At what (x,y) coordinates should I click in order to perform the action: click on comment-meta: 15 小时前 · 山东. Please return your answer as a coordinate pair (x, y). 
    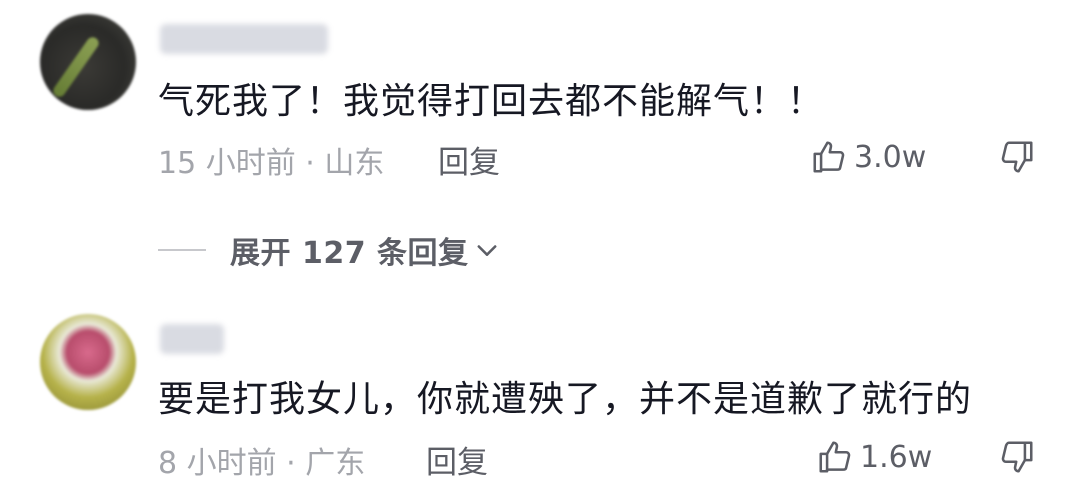
    Looking at the image, I should click on (271, 163).